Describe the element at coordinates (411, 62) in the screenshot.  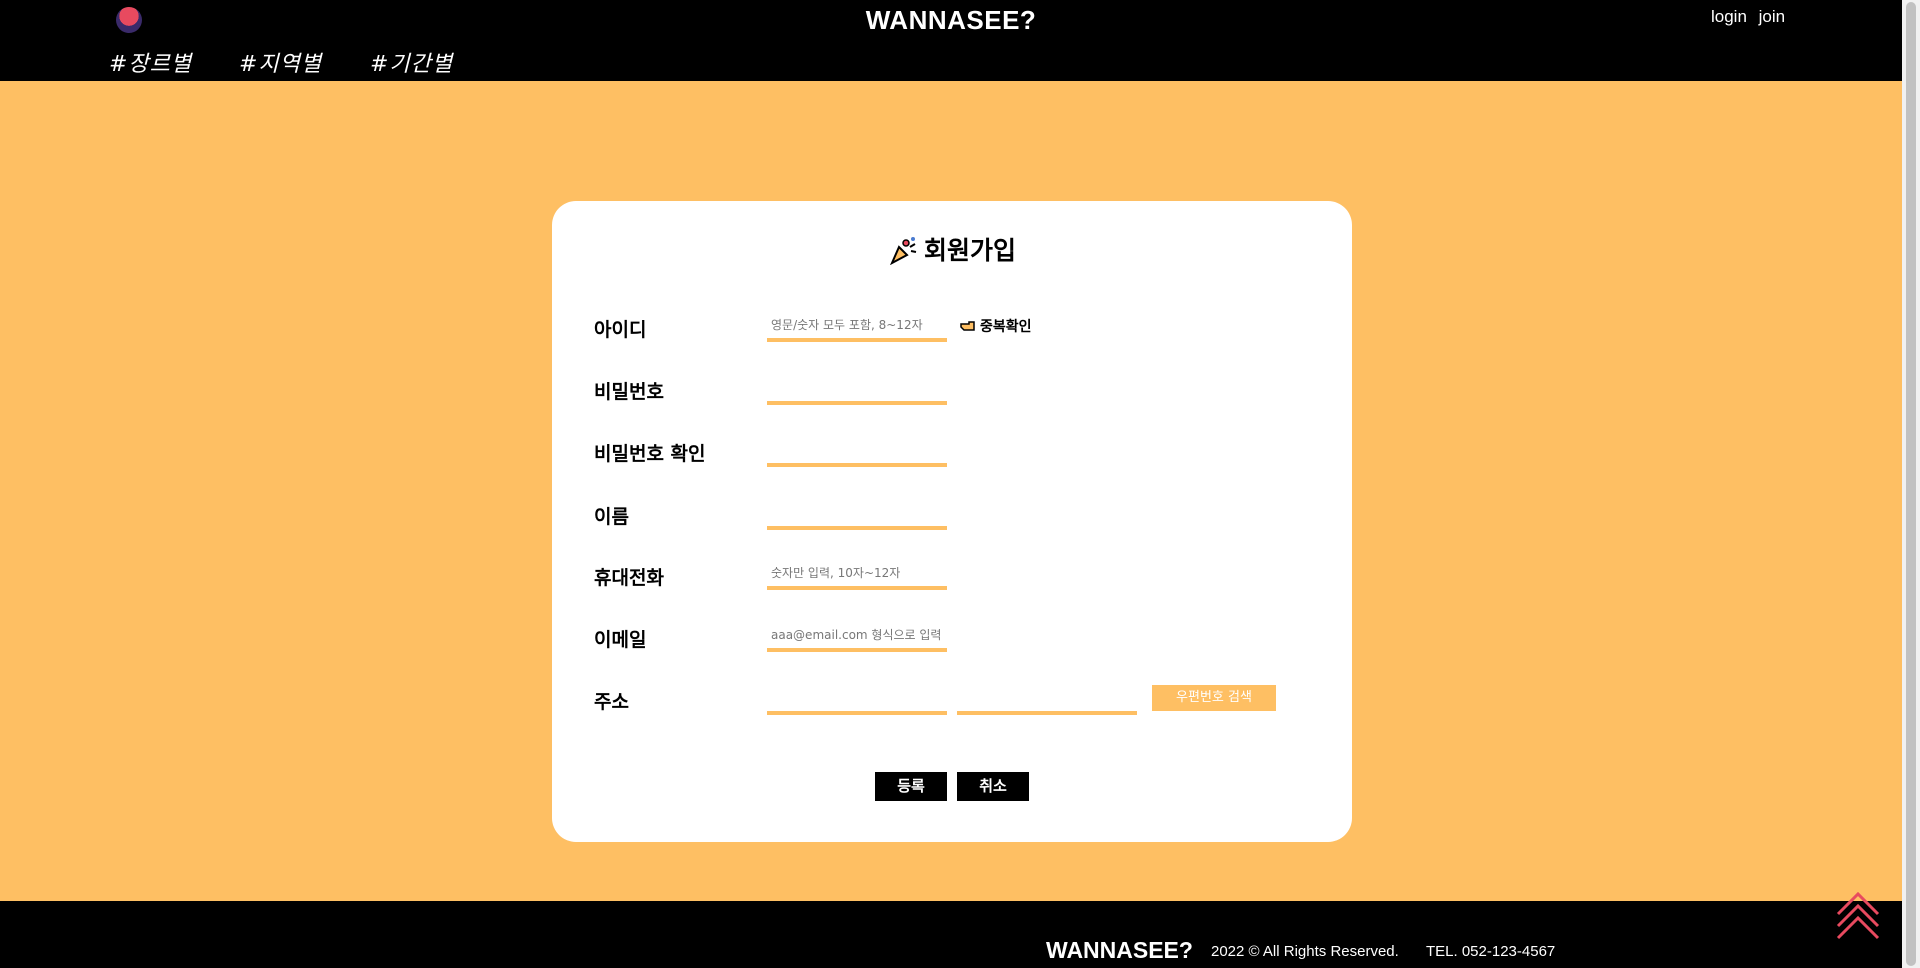
I see `nav-period: #기간별` at that location.